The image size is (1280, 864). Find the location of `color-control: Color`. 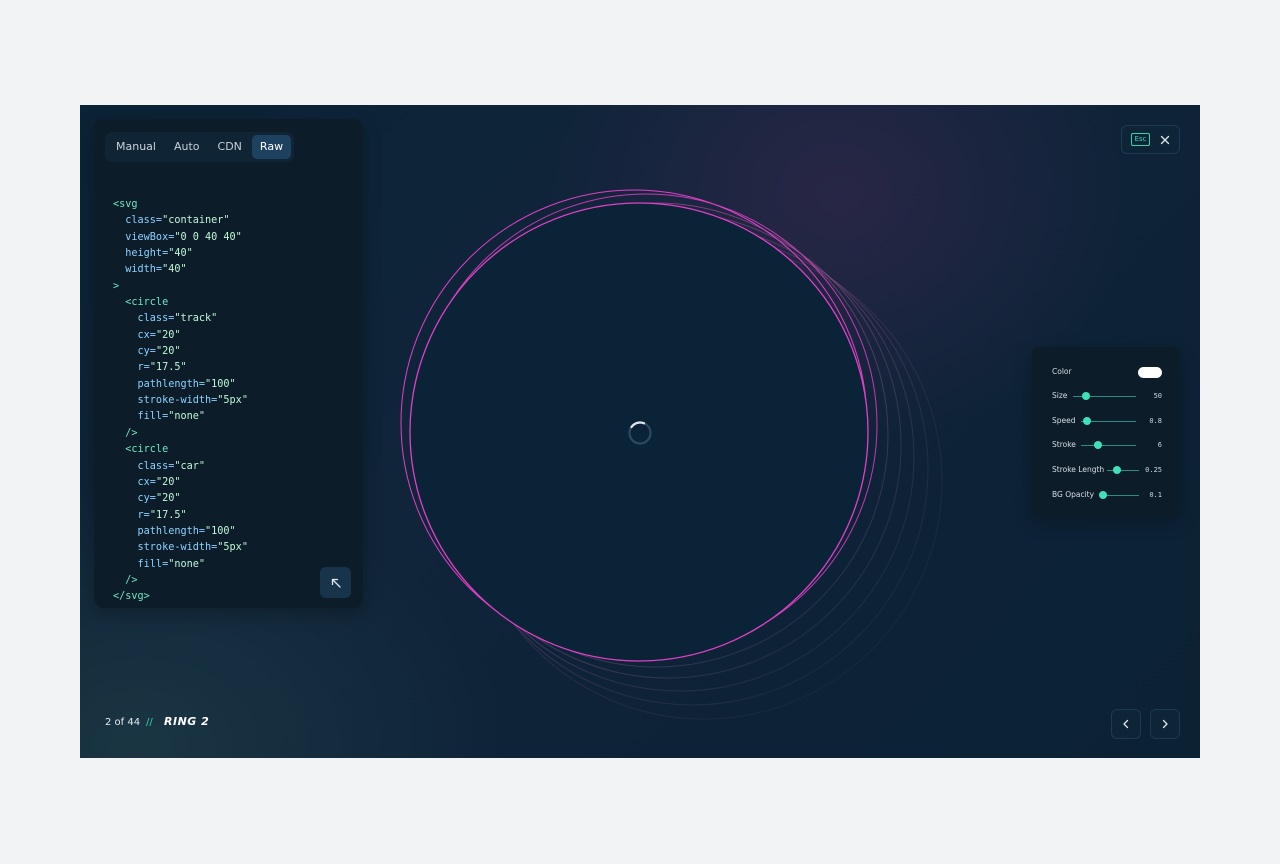

color-control: Color is located at coordinates (1107, 372).